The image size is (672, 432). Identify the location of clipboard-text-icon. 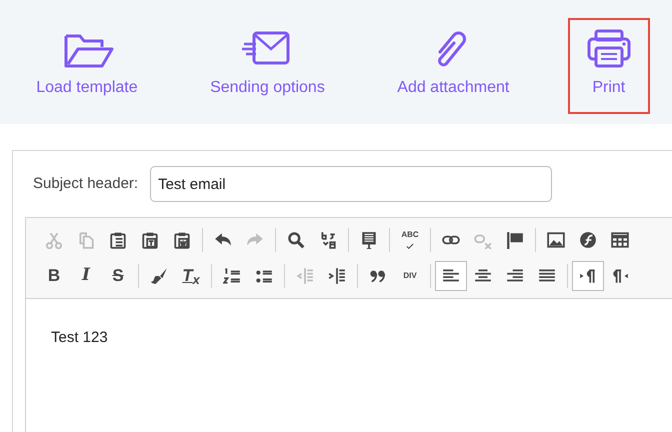
(150, 240).